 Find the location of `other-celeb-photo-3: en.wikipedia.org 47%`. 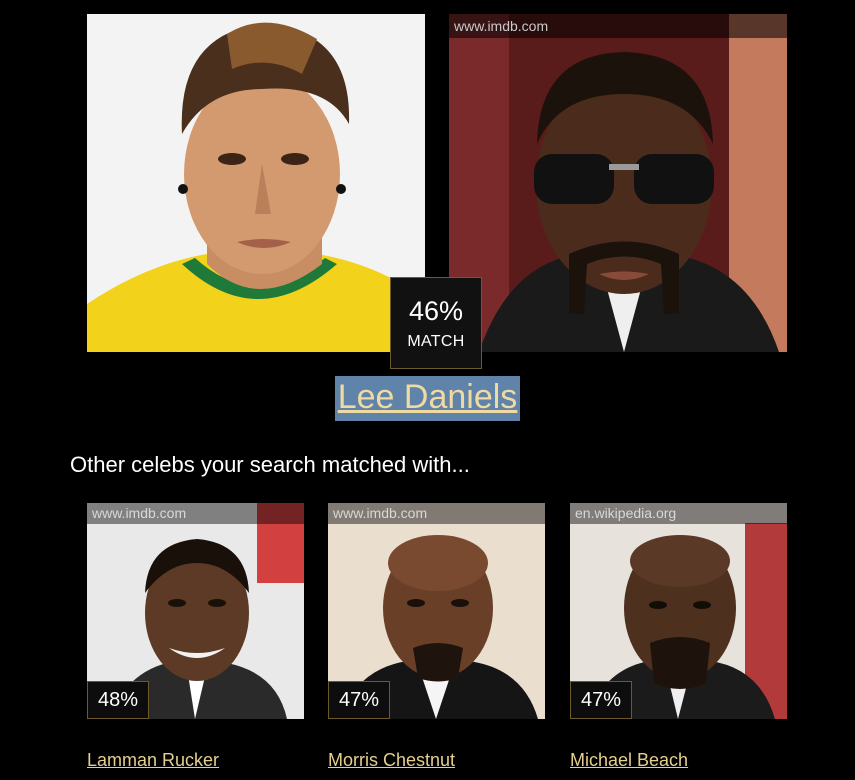

other-celeb-photo-3: en.wikipedia.org 47% is located at coordinates (678, 611).